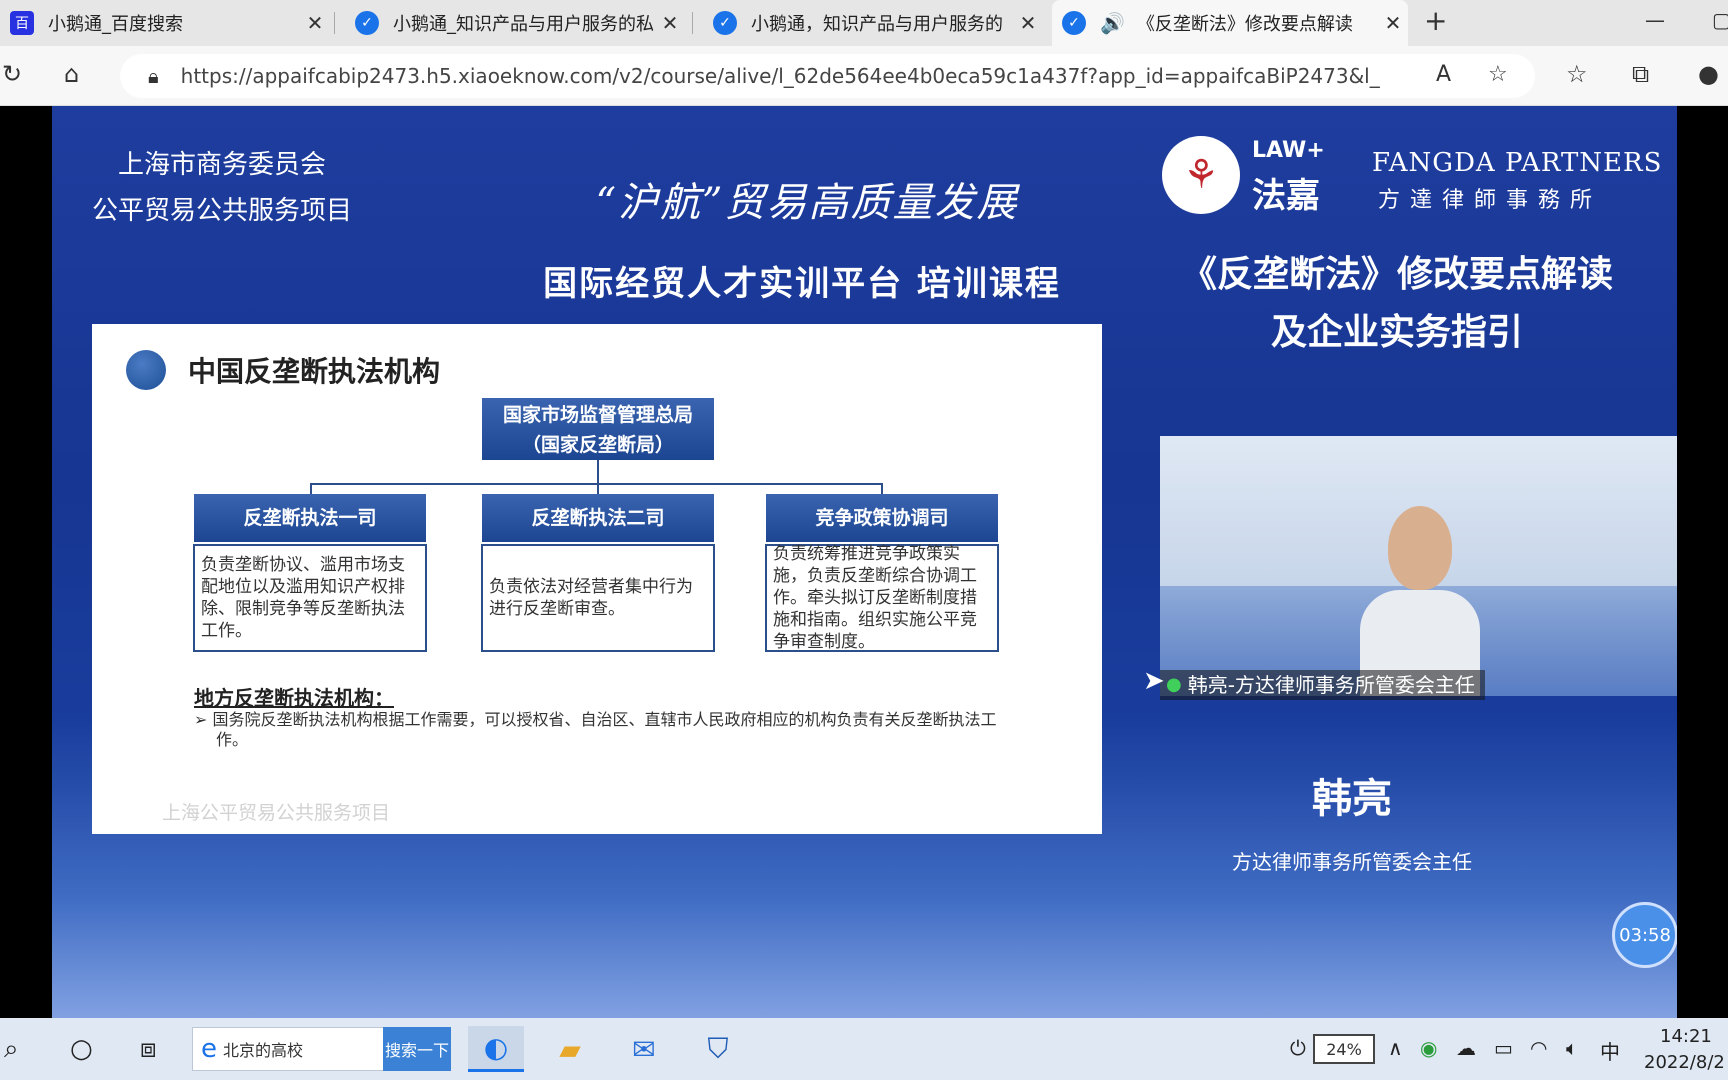 The image size is (1728, 1080). What do you see at coordinates (71, 74) in the screenshot?
I see `home-icon: ⌂` at bounding box center [71, 74].